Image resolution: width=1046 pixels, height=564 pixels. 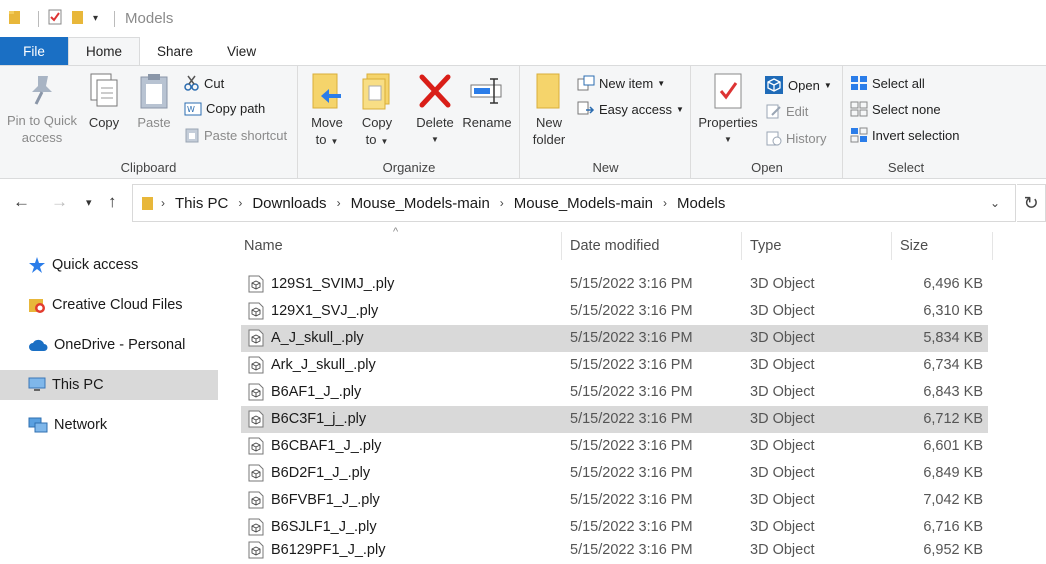 What do you see at coordinates (154, 101) in the screenshot?
I see `paste-button: Paste` at bounding box center [154, 101].